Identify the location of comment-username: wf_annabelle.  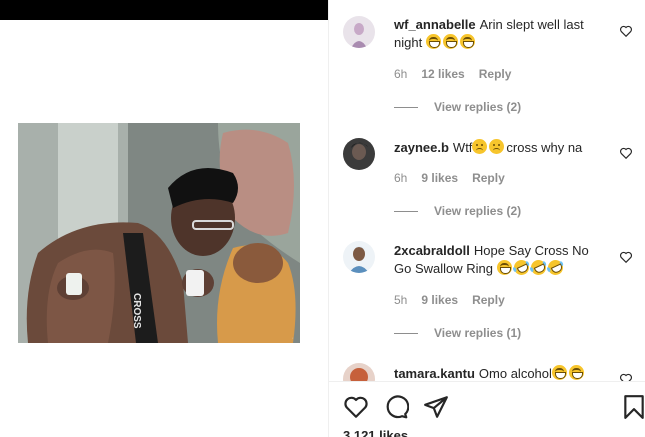
(435, 24).